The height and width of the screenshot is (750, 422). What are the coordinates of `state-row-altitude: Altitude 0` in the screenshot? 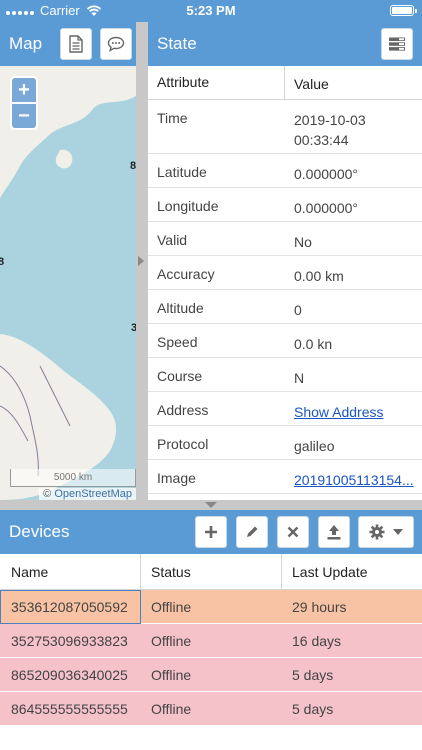 It's located at (285, 307).